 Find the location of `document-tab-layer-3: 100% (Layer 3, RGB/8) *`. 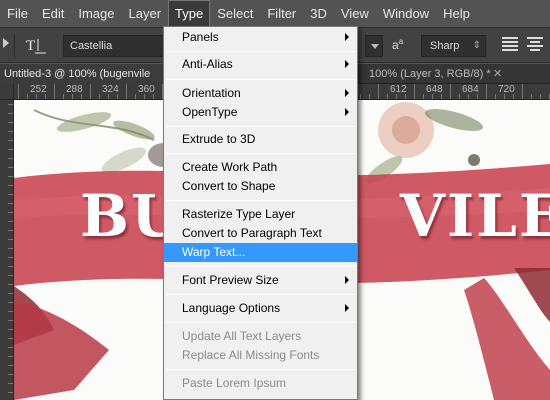

document-tab-layer-3: 100% (Layer 3, RGB/8) * is located at coordinates (447, 74).